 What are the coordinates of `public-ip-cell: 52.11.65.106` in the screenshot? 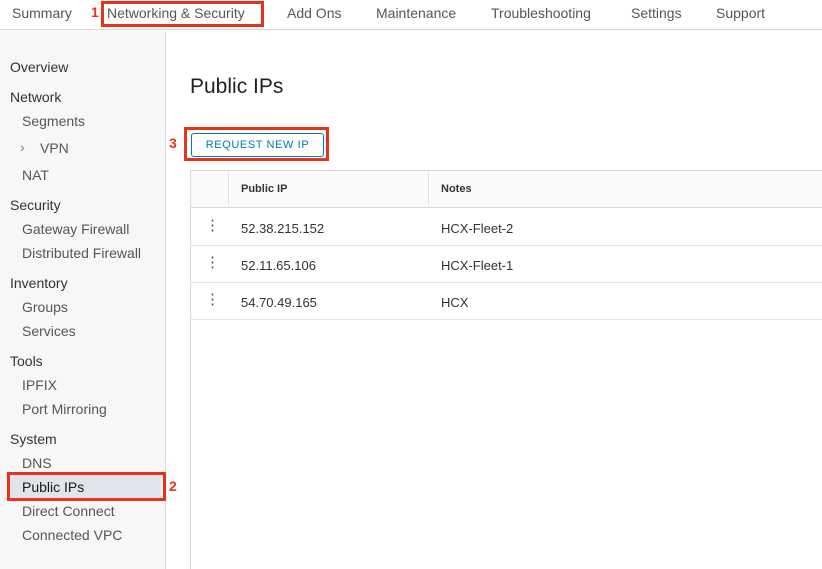 It's located at (278, 265).